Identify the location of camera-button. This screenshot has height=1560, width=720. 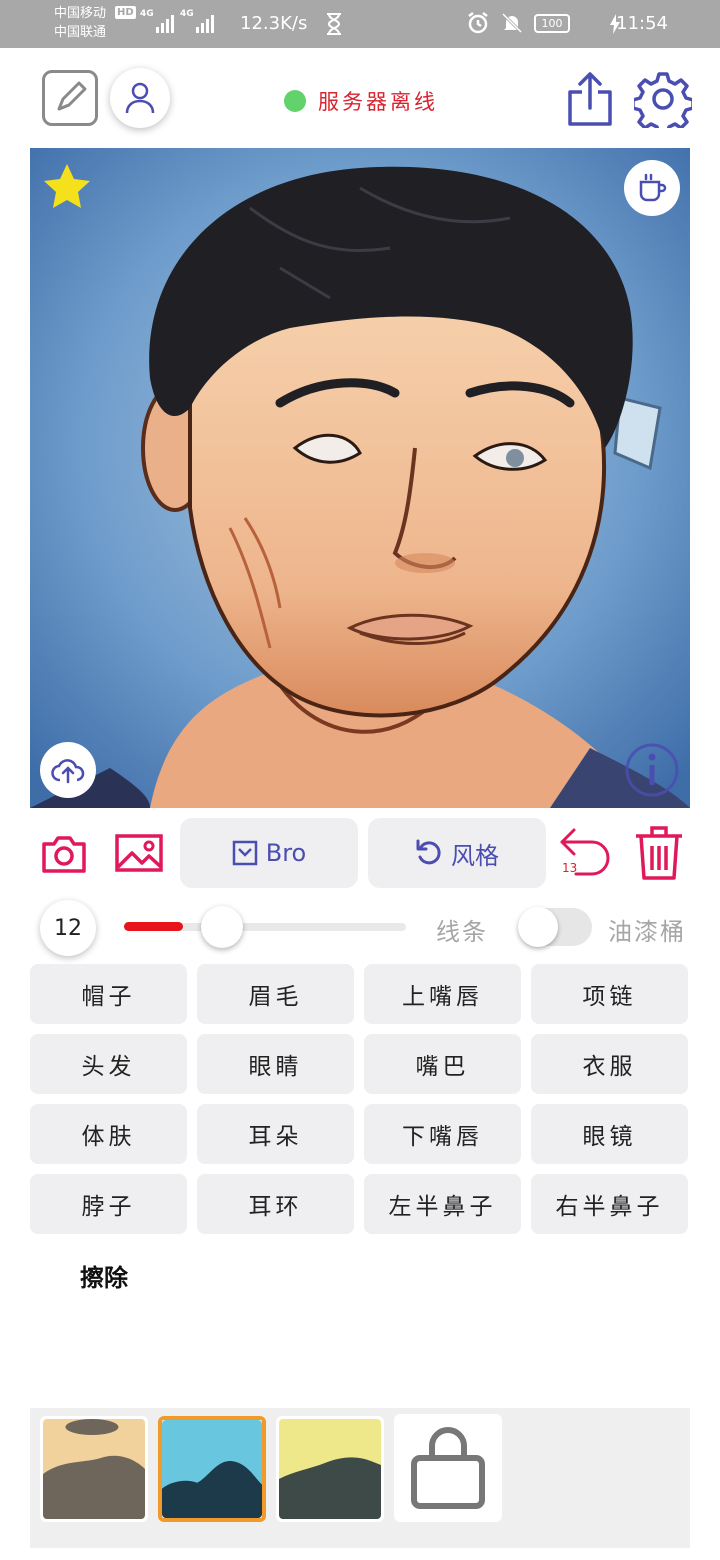
(64, 854).